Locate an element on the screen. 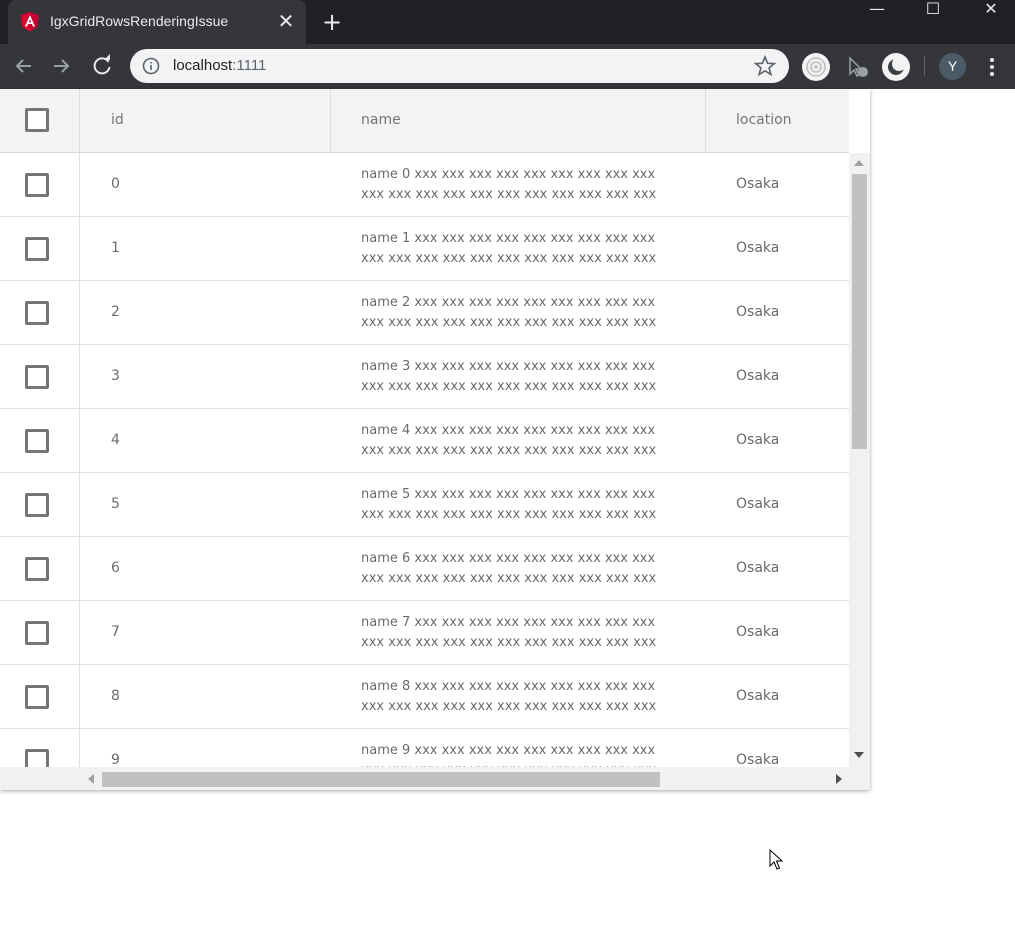 The height and width of the screenshot is (934, 1015). tab-title: IgxGridRowsRenderingIssue is located at coordinates (139, 21).